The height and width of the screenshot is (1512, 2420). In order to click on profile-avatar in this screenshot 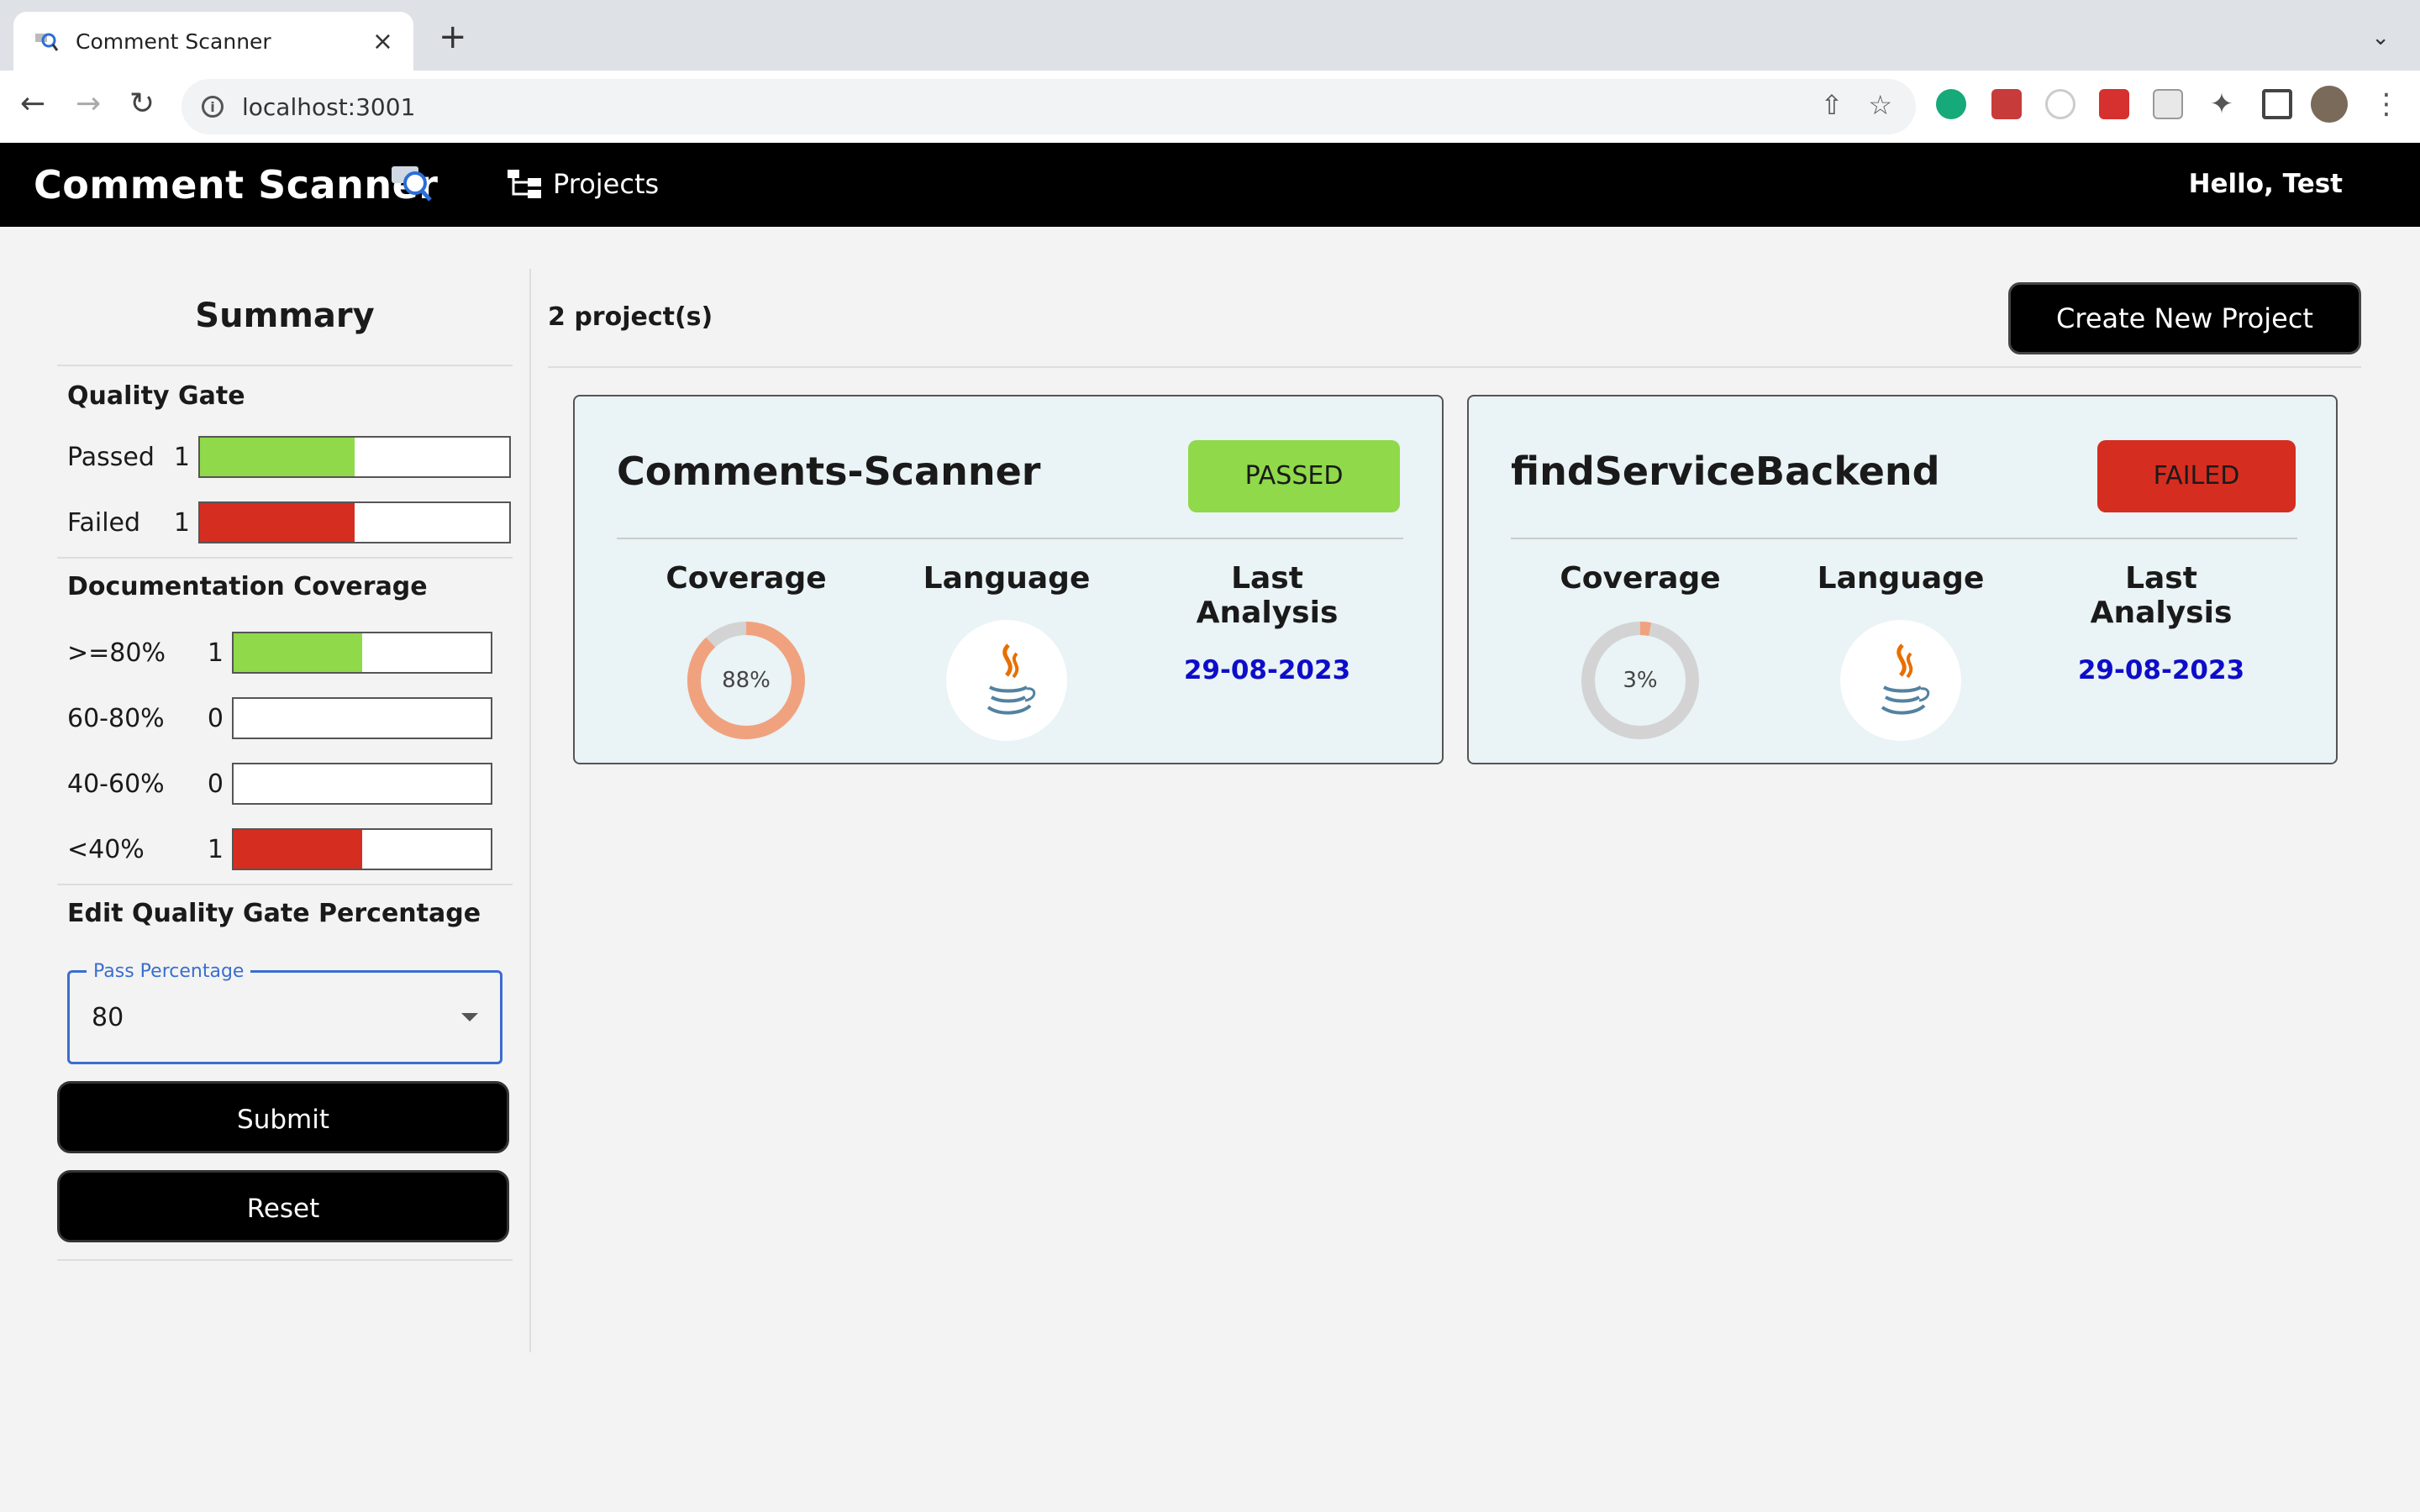, I will do `click(2329, 104)`.